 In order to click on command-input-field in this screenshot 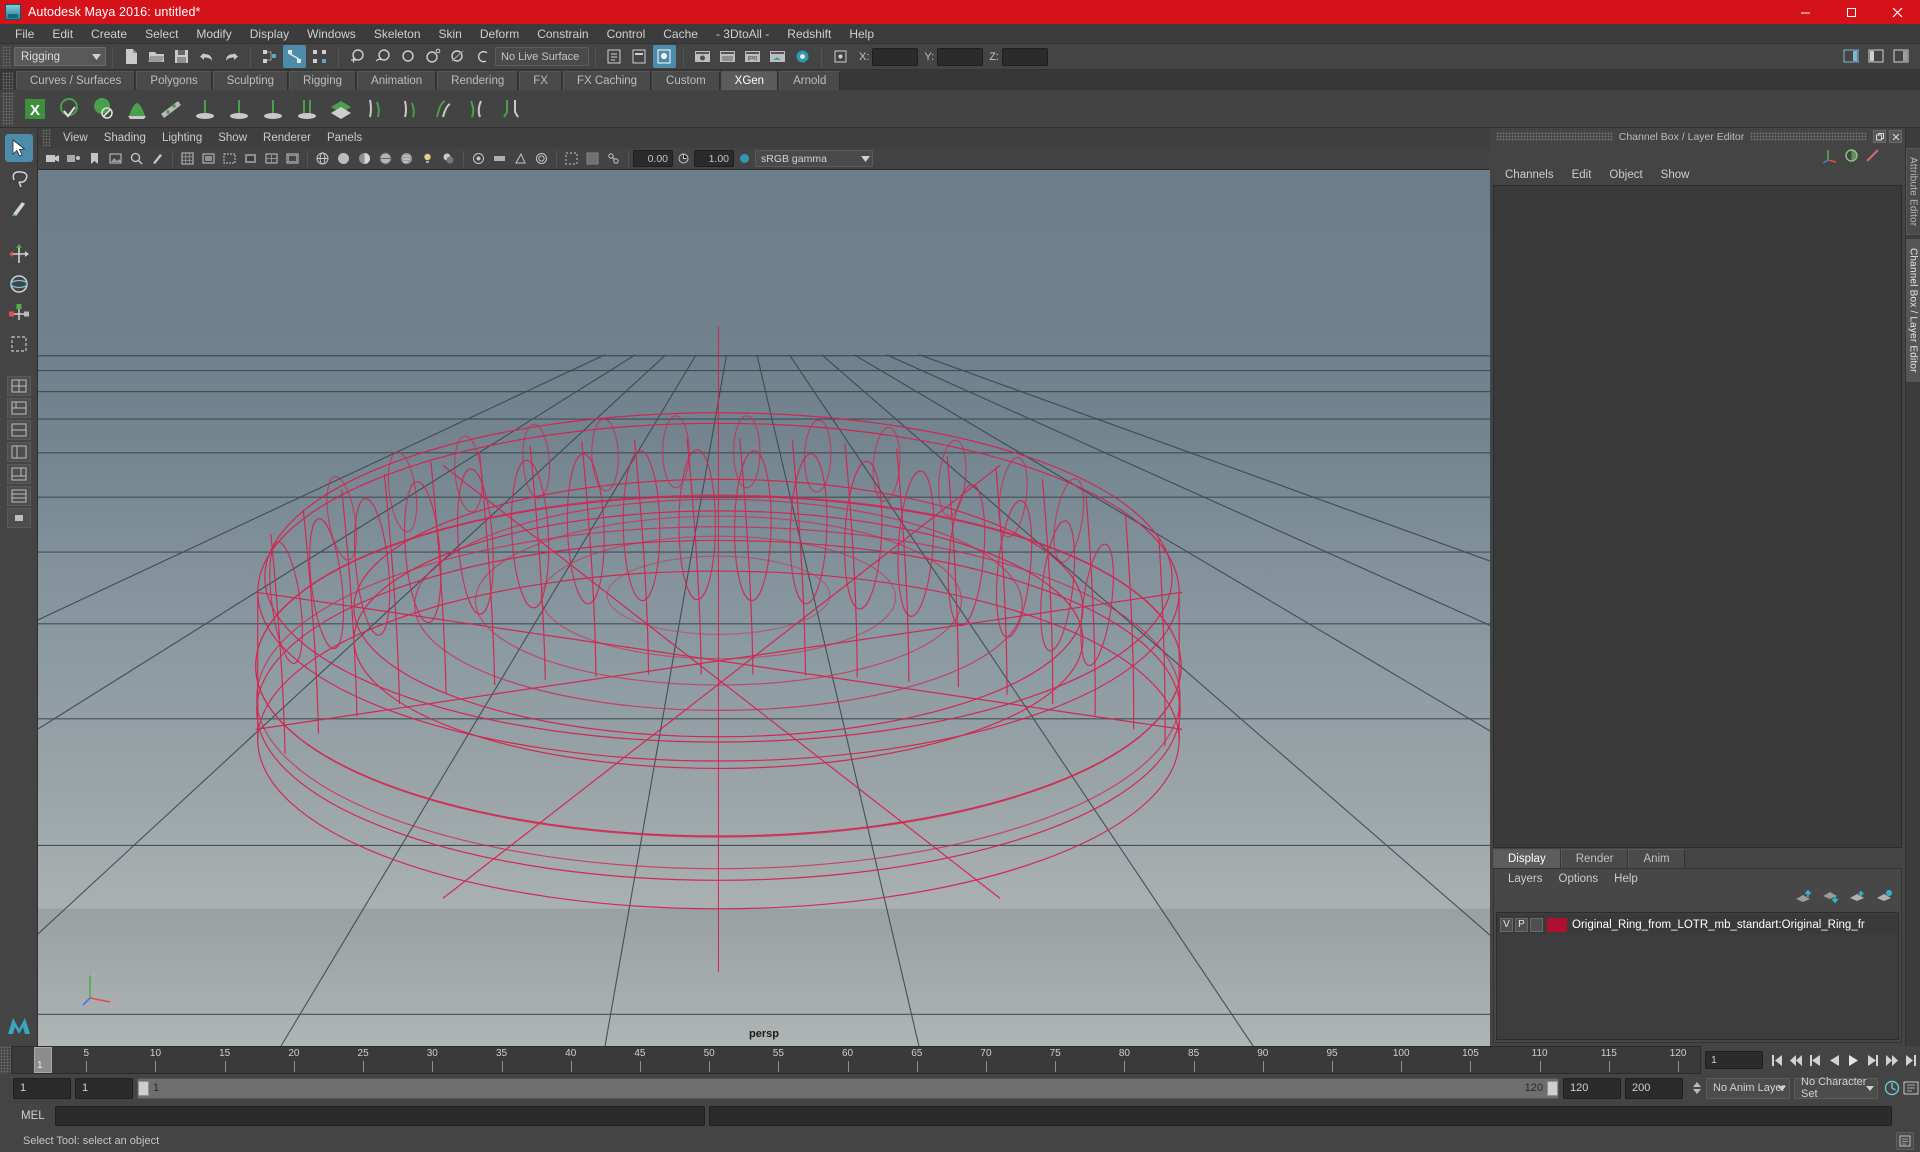, I will do `click(379, 1116)`.